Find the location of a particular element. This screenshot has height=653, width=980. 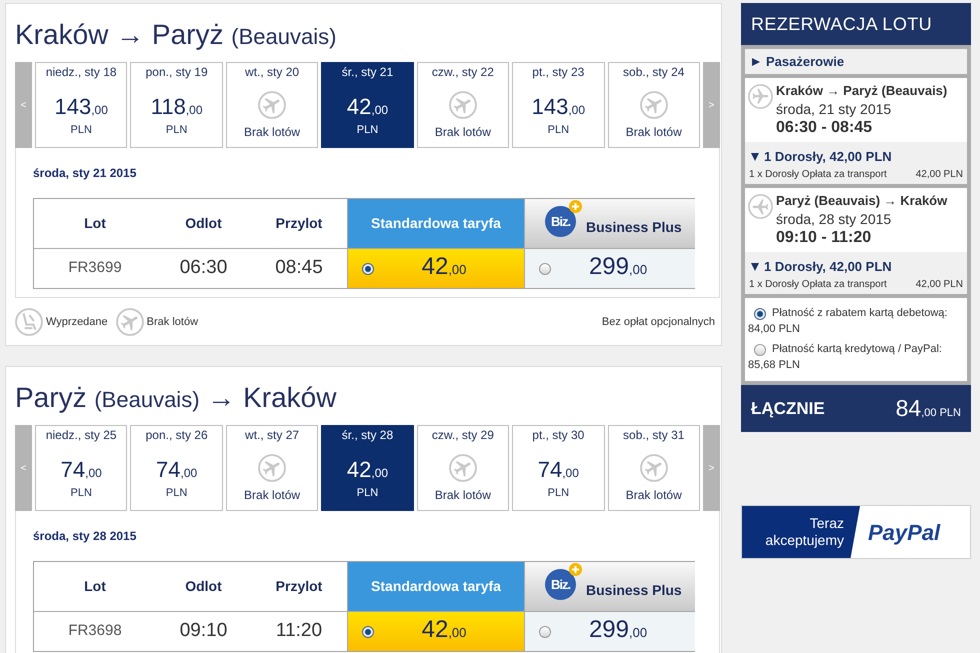

payment-amount: 84,00 PLN is located at coordinates (774, 329).